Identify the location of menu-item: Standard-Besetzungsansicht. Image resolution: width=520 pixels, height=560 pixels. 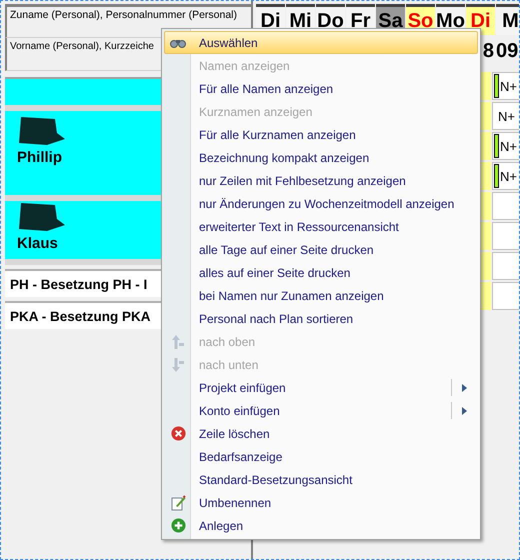
(321, 479).